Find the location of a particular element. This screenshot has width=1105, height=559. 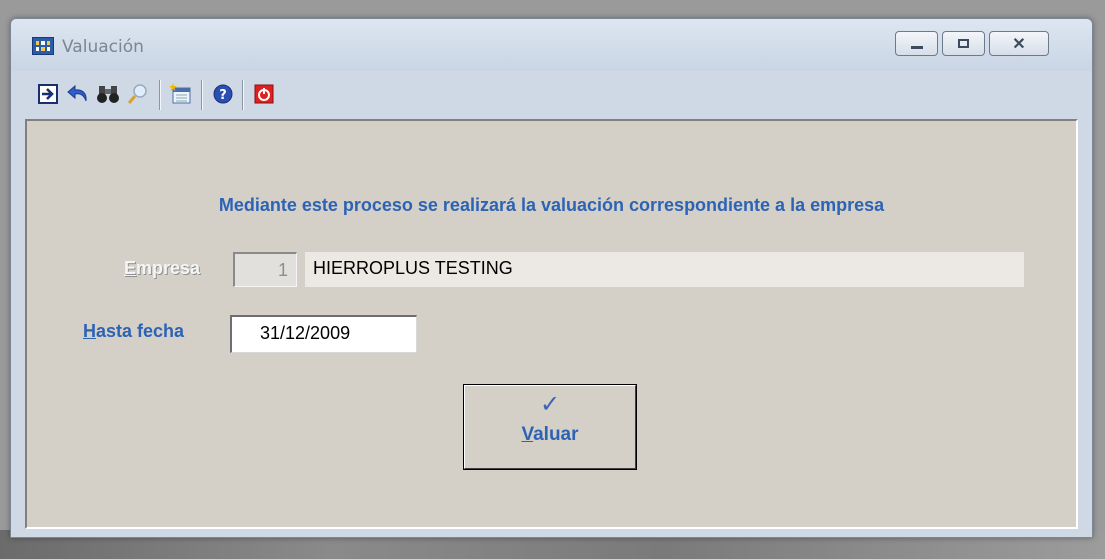

close-button: ✕ is located at coordinates (1019, 43).